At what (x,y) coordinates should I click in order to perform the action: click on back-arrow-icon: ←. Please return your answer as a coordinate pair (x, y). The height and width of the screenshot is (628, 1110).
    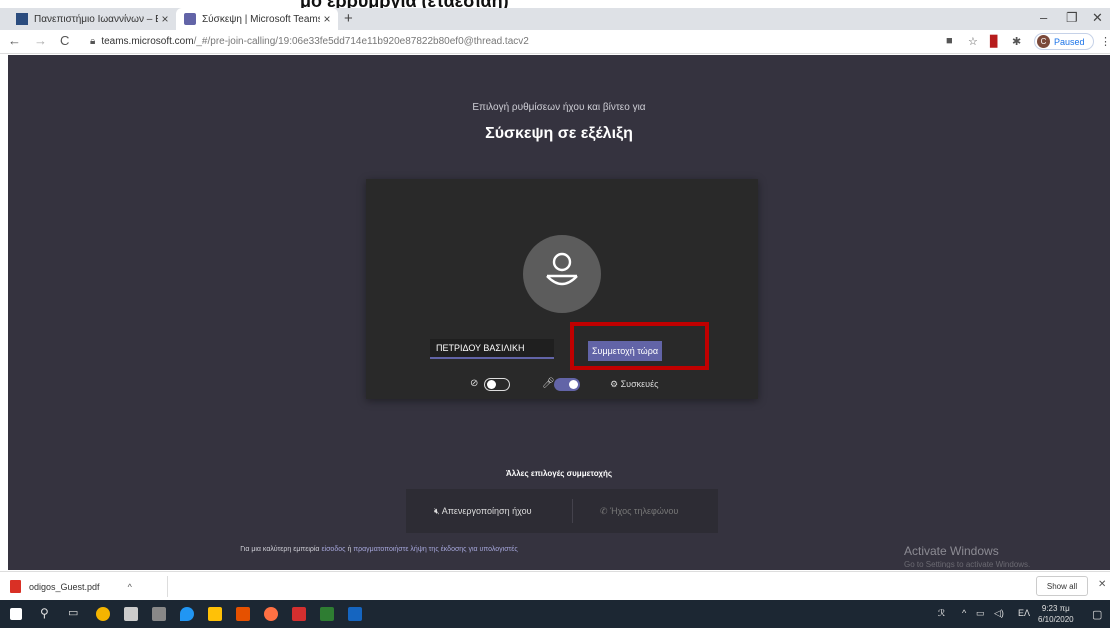
    Looking at the image, I should click on (14, 40).